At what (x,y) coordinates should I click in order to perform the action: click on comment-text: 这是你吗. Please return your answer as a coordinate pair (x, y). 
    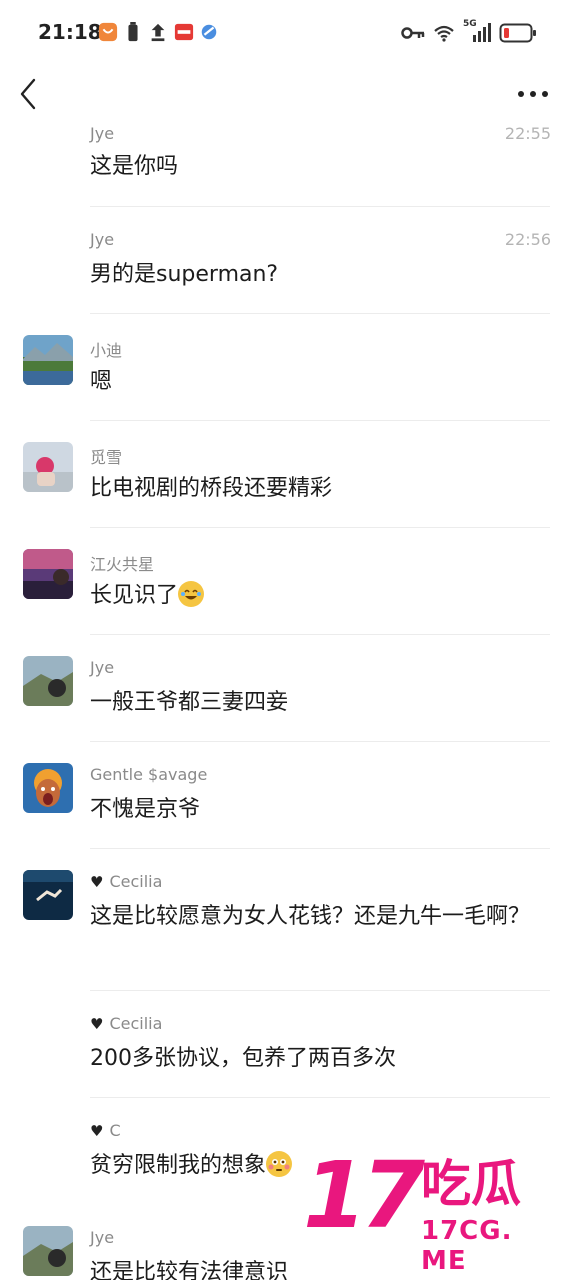
    Looking at the image, I should click on (134, 166).